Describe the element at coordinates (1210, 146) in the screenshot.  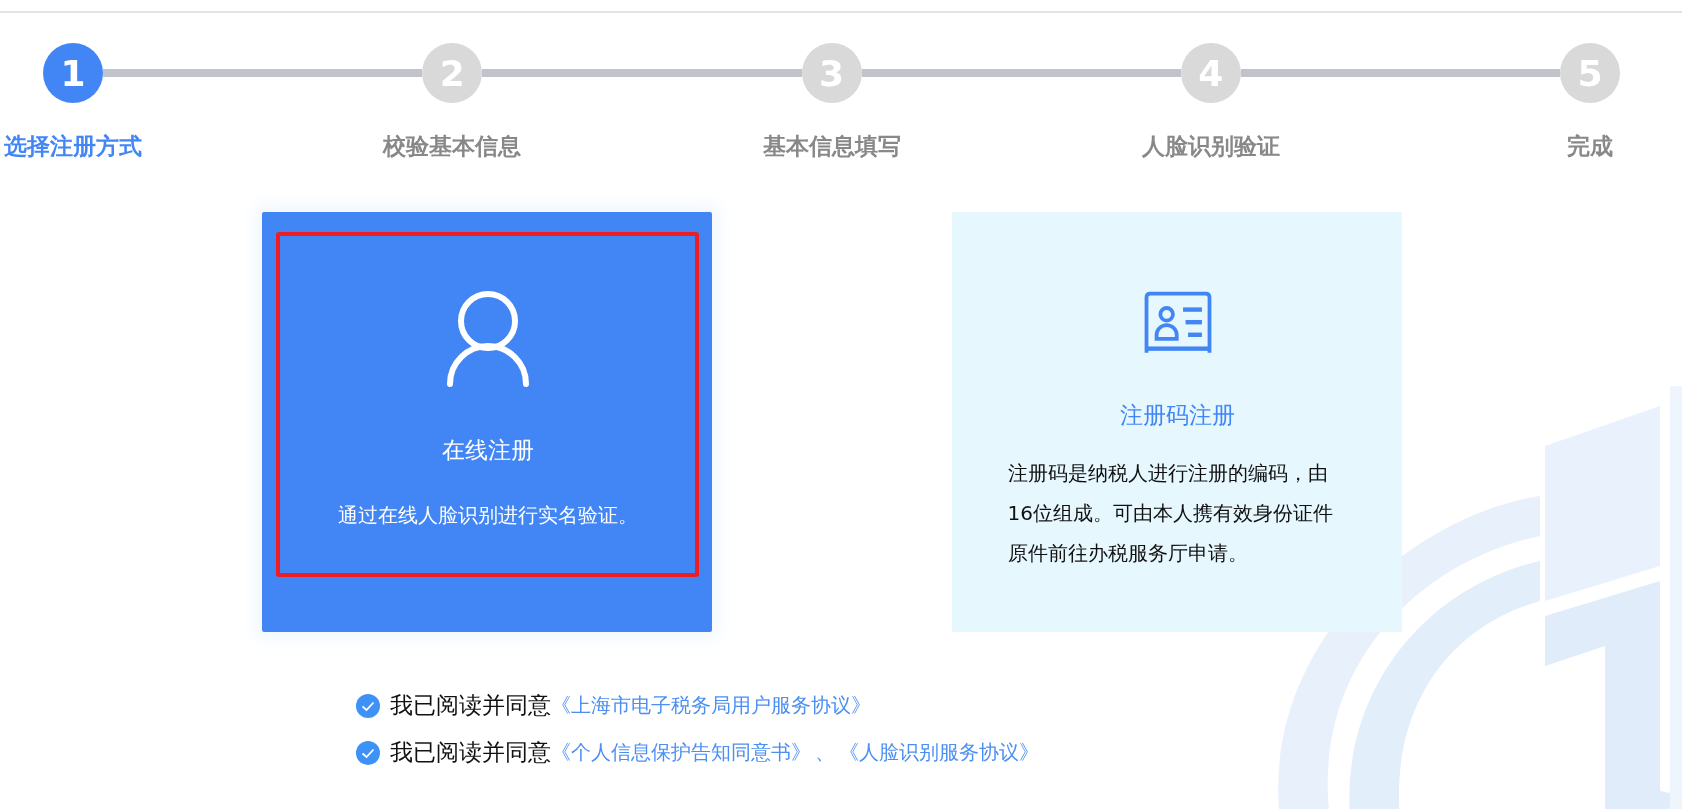
I see `step-label: 人脸识别验证` at that location.